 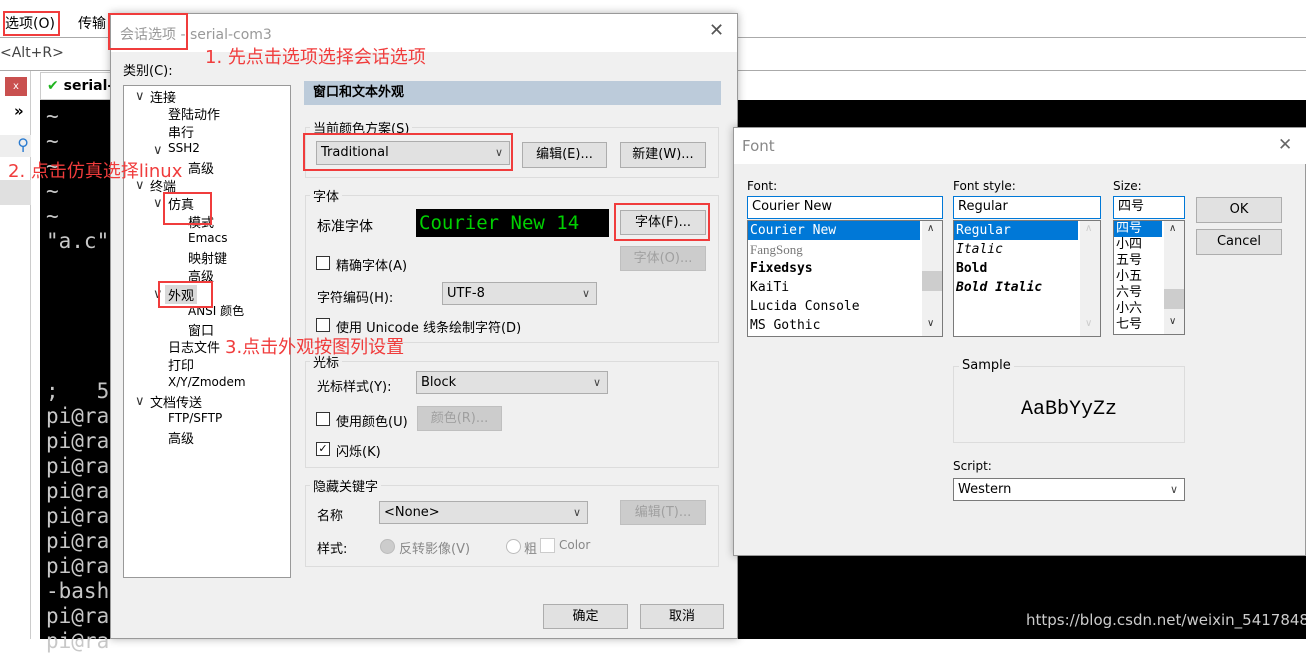 I want to click on blink-checkbox: ✓, so click(x=323, y=449).